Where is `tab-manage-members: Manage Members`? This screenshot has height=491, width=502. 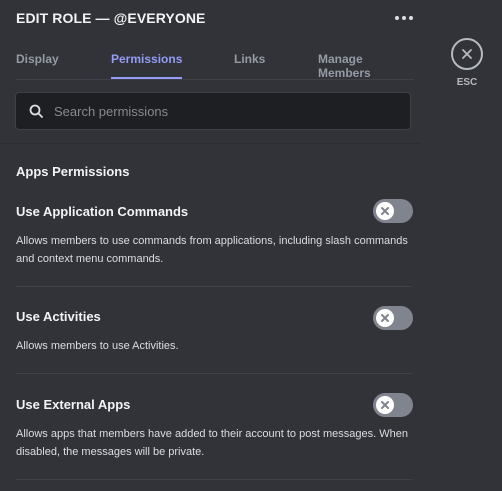
tab-manage-members: Manage Members is located at coordinates (366, 66).